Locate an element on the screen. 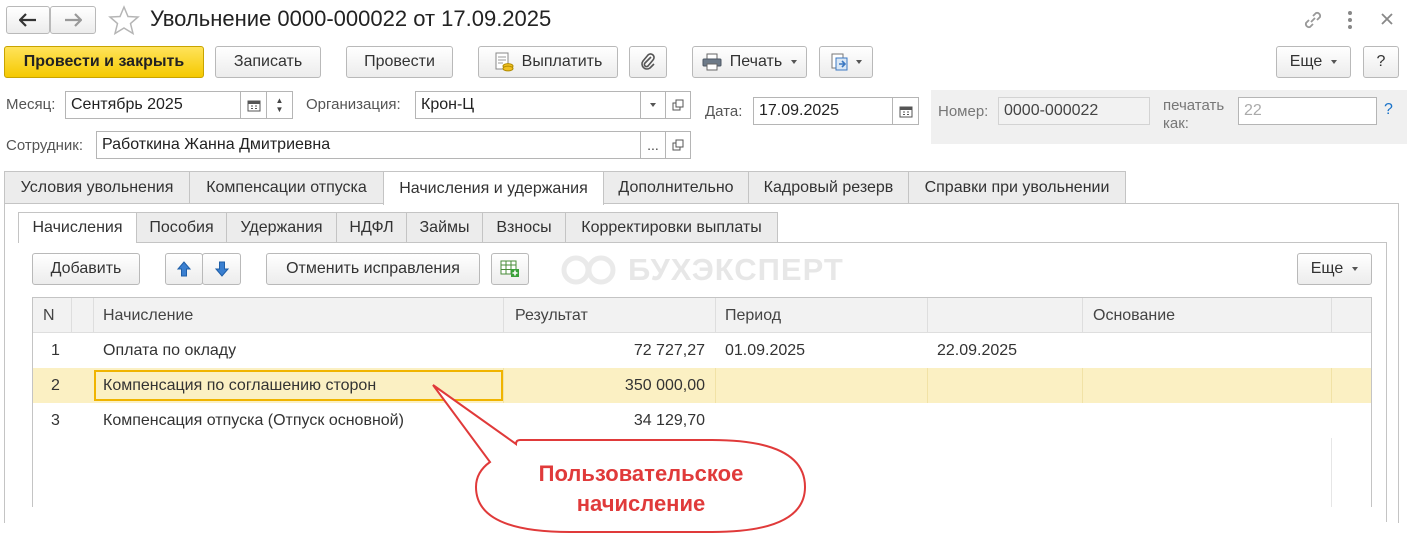 The width and height of the screenshot is (1407, 535). forward-button is located at coordinates (73, 20).